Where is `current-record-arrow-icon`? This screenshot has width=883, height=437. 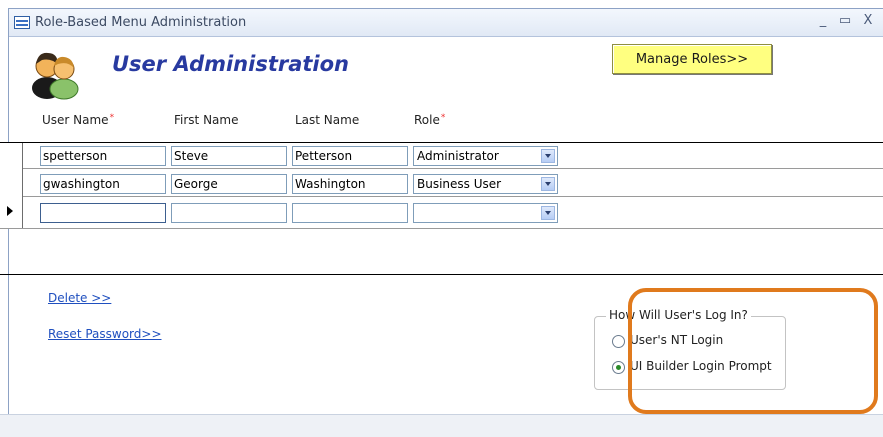
current-record-arrow-icon is located at coordinates (10, 211).